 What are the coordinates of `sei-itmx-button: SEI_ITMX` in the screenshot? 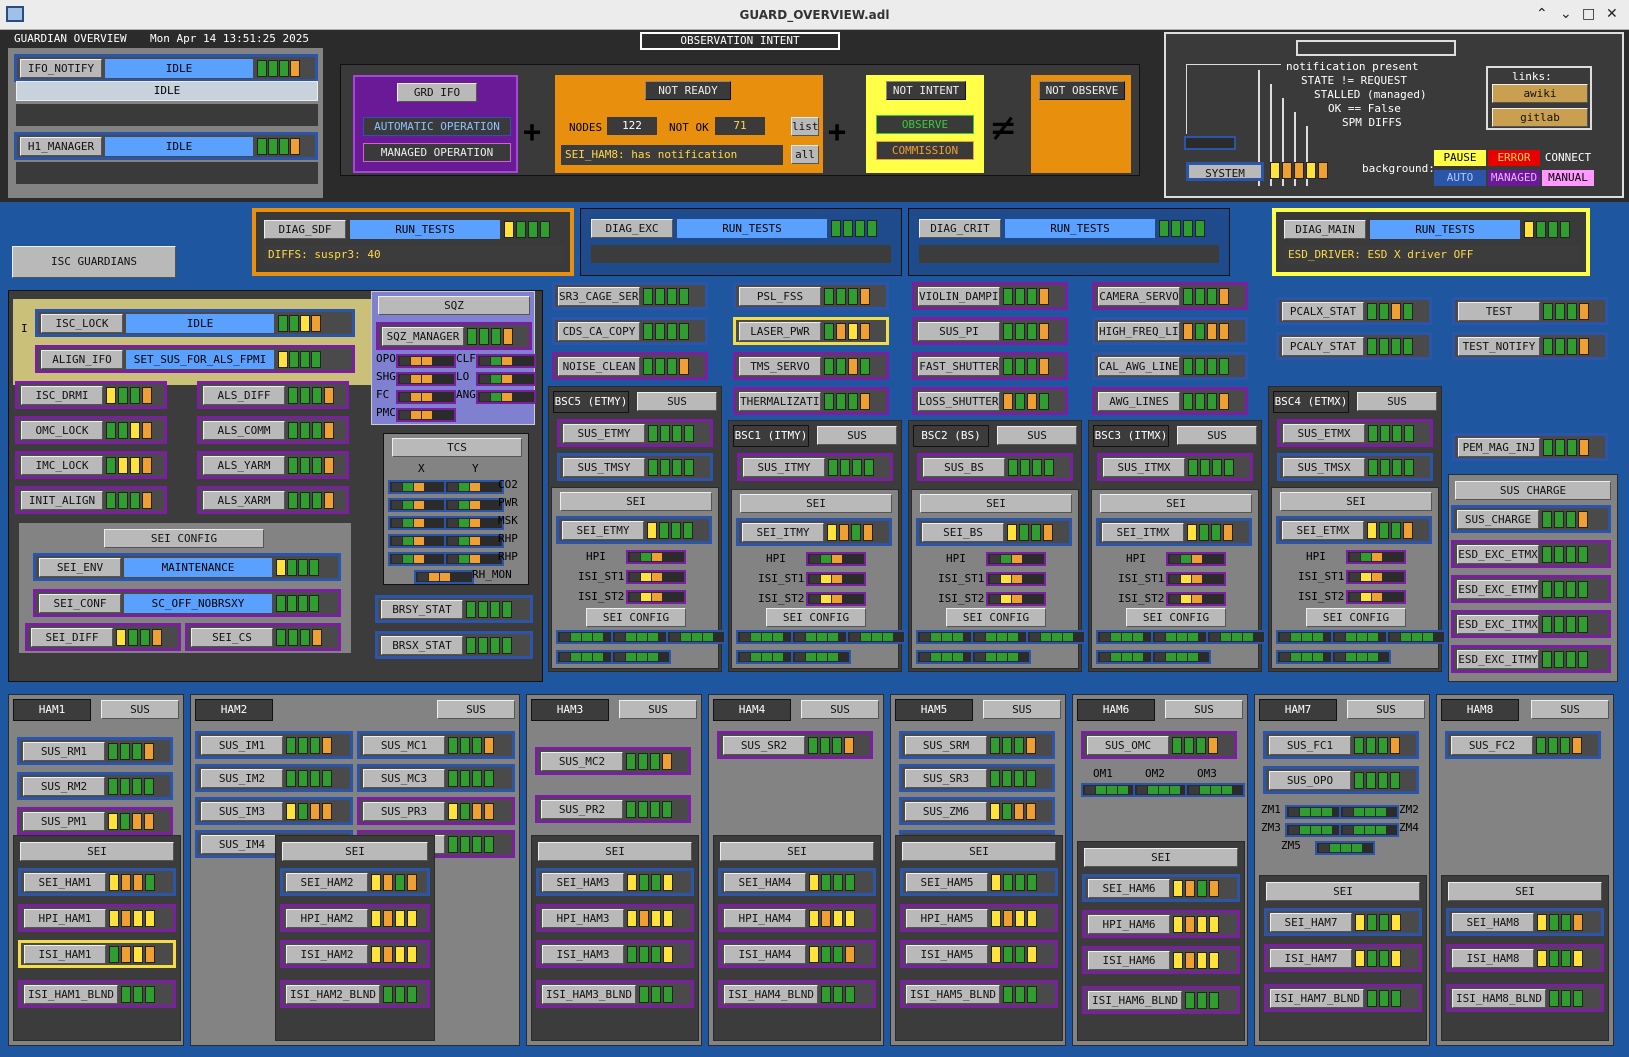 It's located at (1143, 532).